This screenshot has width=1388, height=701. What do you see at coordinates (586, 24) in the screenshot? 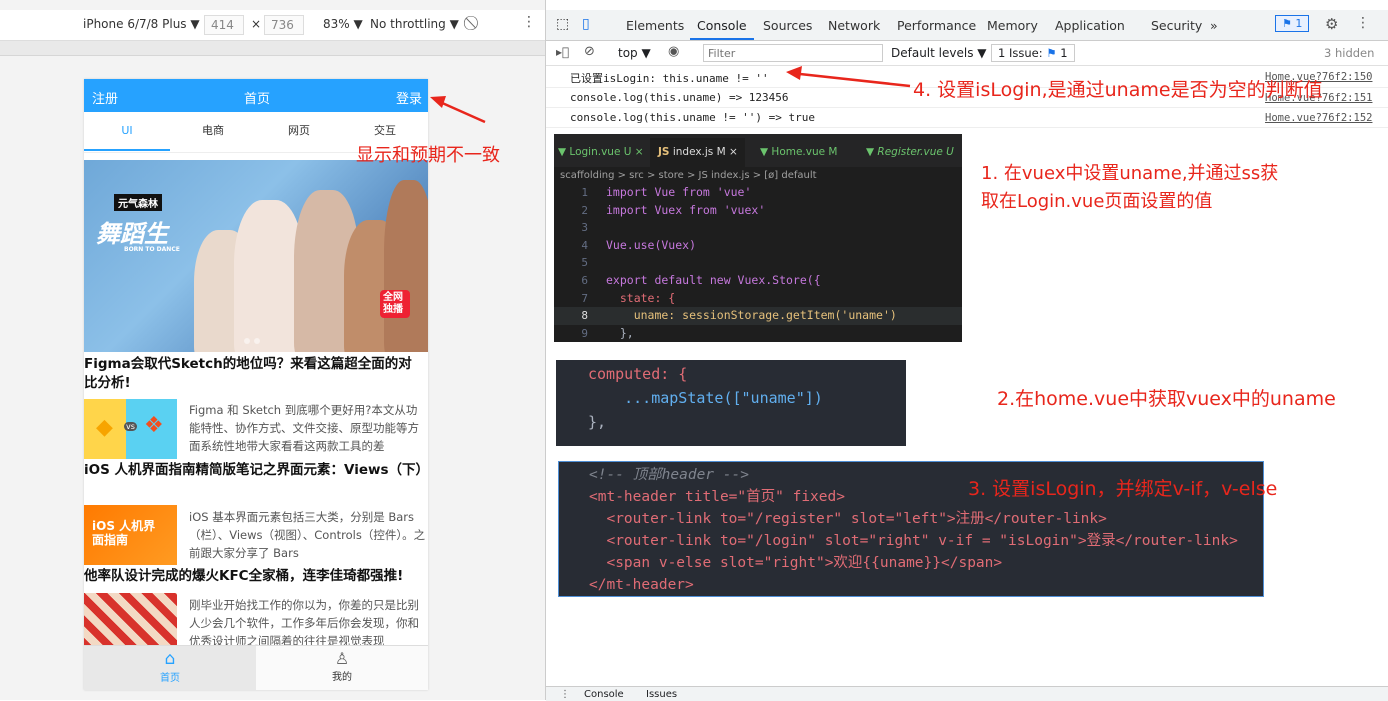
I see `device-toggle-icon: ▯` at bounding box center [586, 24].